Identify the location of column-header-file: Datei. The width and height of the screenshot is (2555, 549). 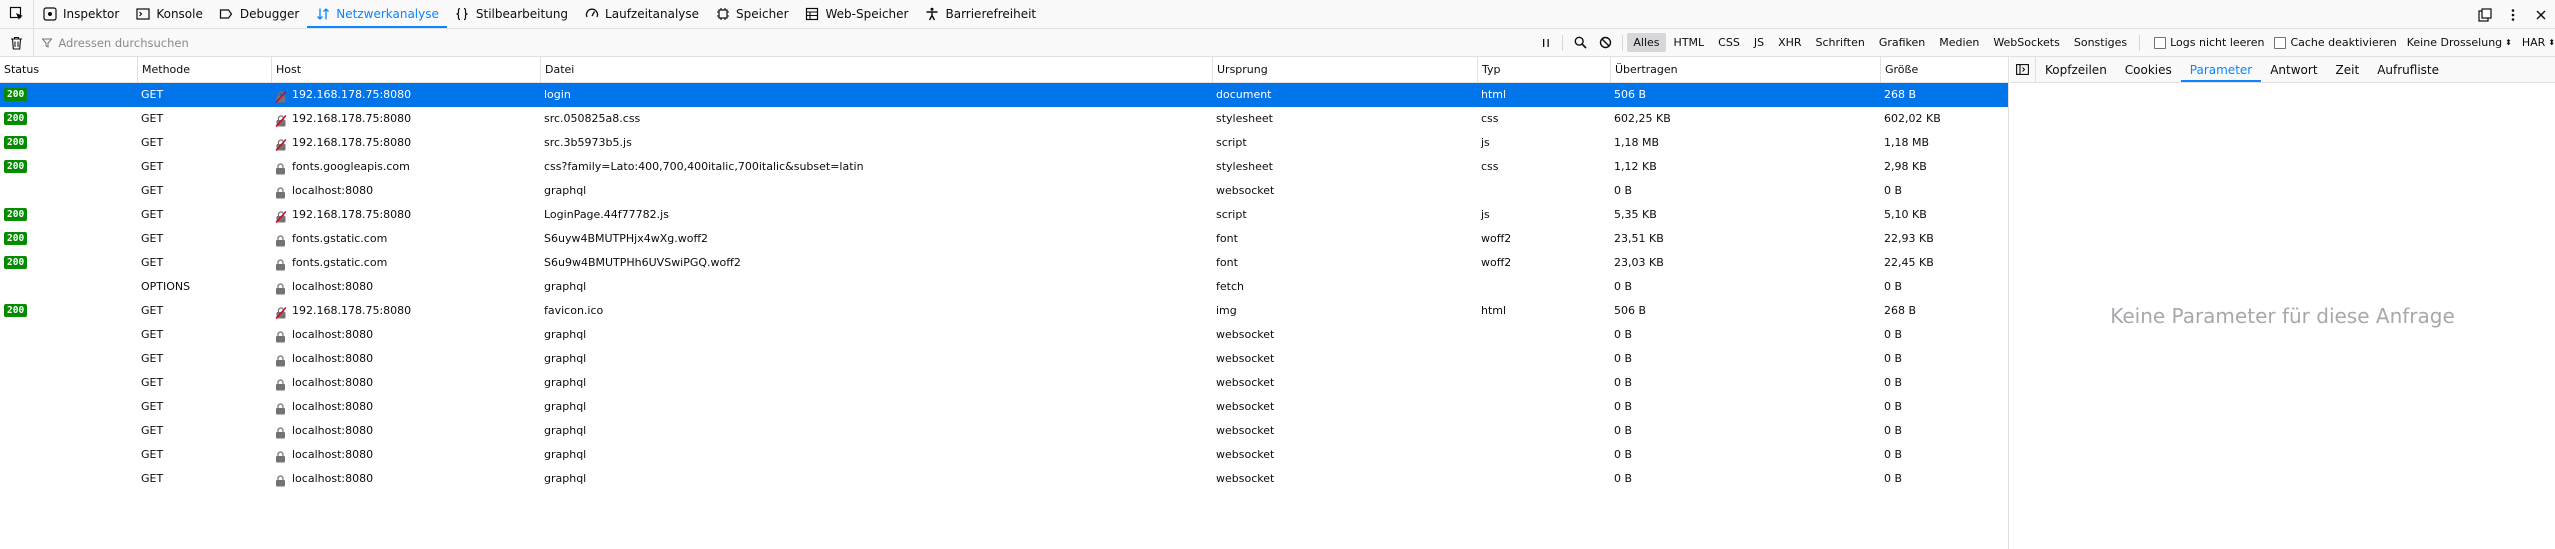
(876, 70).